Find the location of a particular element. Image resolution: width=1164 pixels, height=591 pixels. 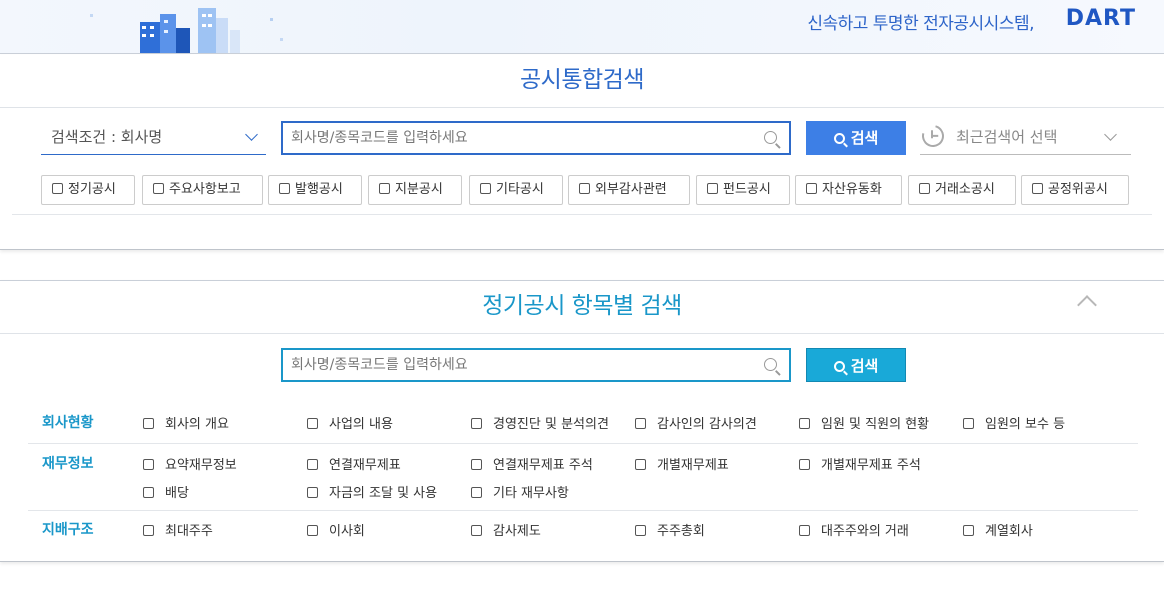

filter-fund: 펀드공시 is located at coordinates (743, 190).